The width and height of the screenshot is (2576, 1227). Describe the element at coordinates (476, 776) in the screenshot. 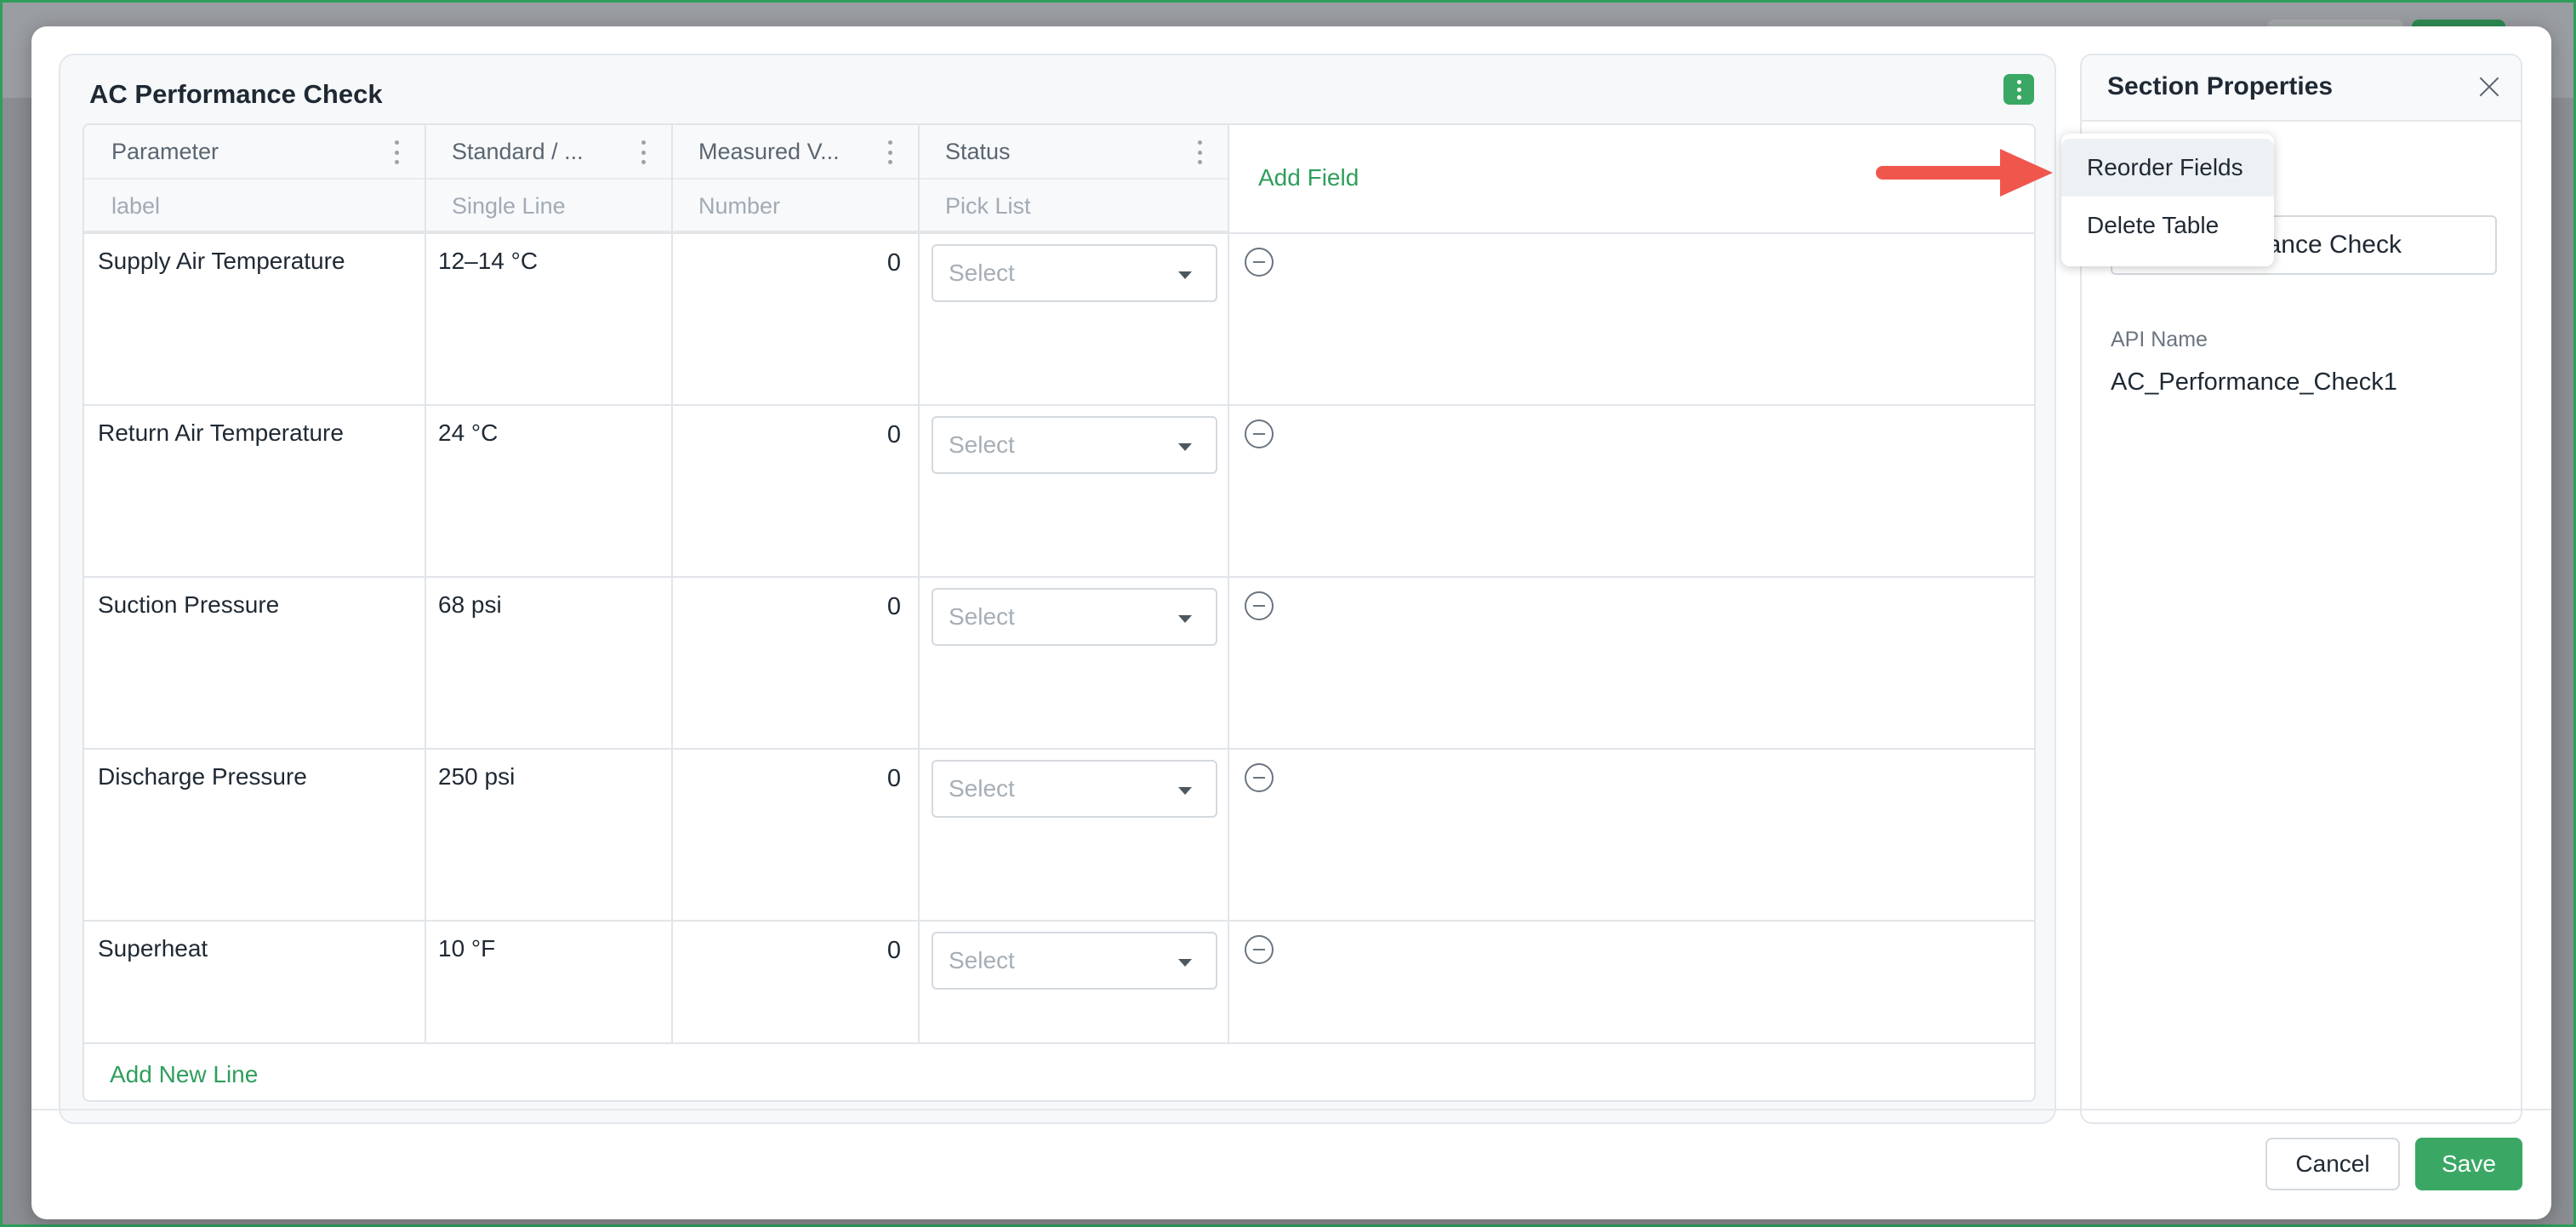

I see `cell-standard: 250 psi` at that location.